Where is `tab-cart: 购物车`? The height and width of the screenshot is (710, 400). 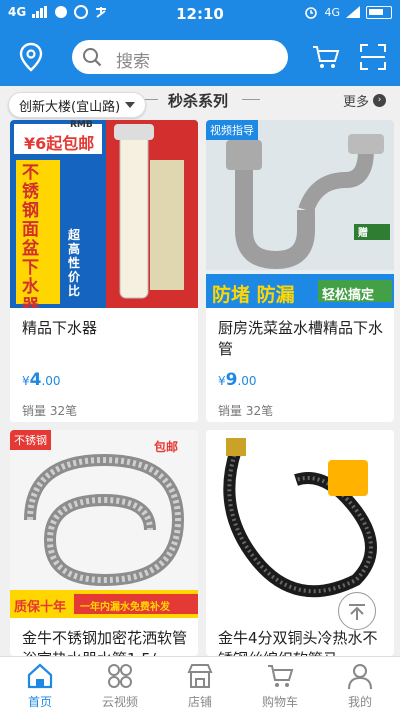
tab-cart: 购物车 is located at coordinates (280, 683).